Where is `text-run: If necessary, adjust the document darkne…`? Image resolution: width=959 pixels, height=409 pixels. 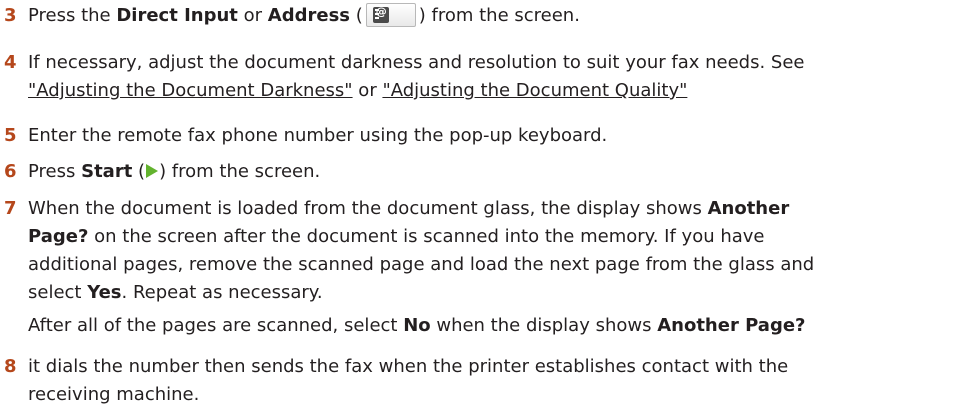 text-run: If necessary, adjust the document darkne… is located at coordinates (416, 62).